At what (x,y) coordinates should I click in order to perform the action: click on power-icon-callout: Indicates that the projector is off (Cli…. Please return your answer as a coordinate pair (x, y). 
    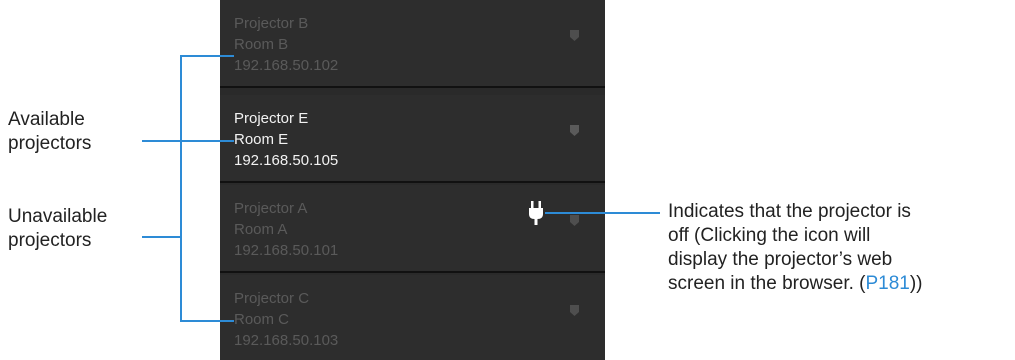
    Looking at the image, I should click on (840, 248).